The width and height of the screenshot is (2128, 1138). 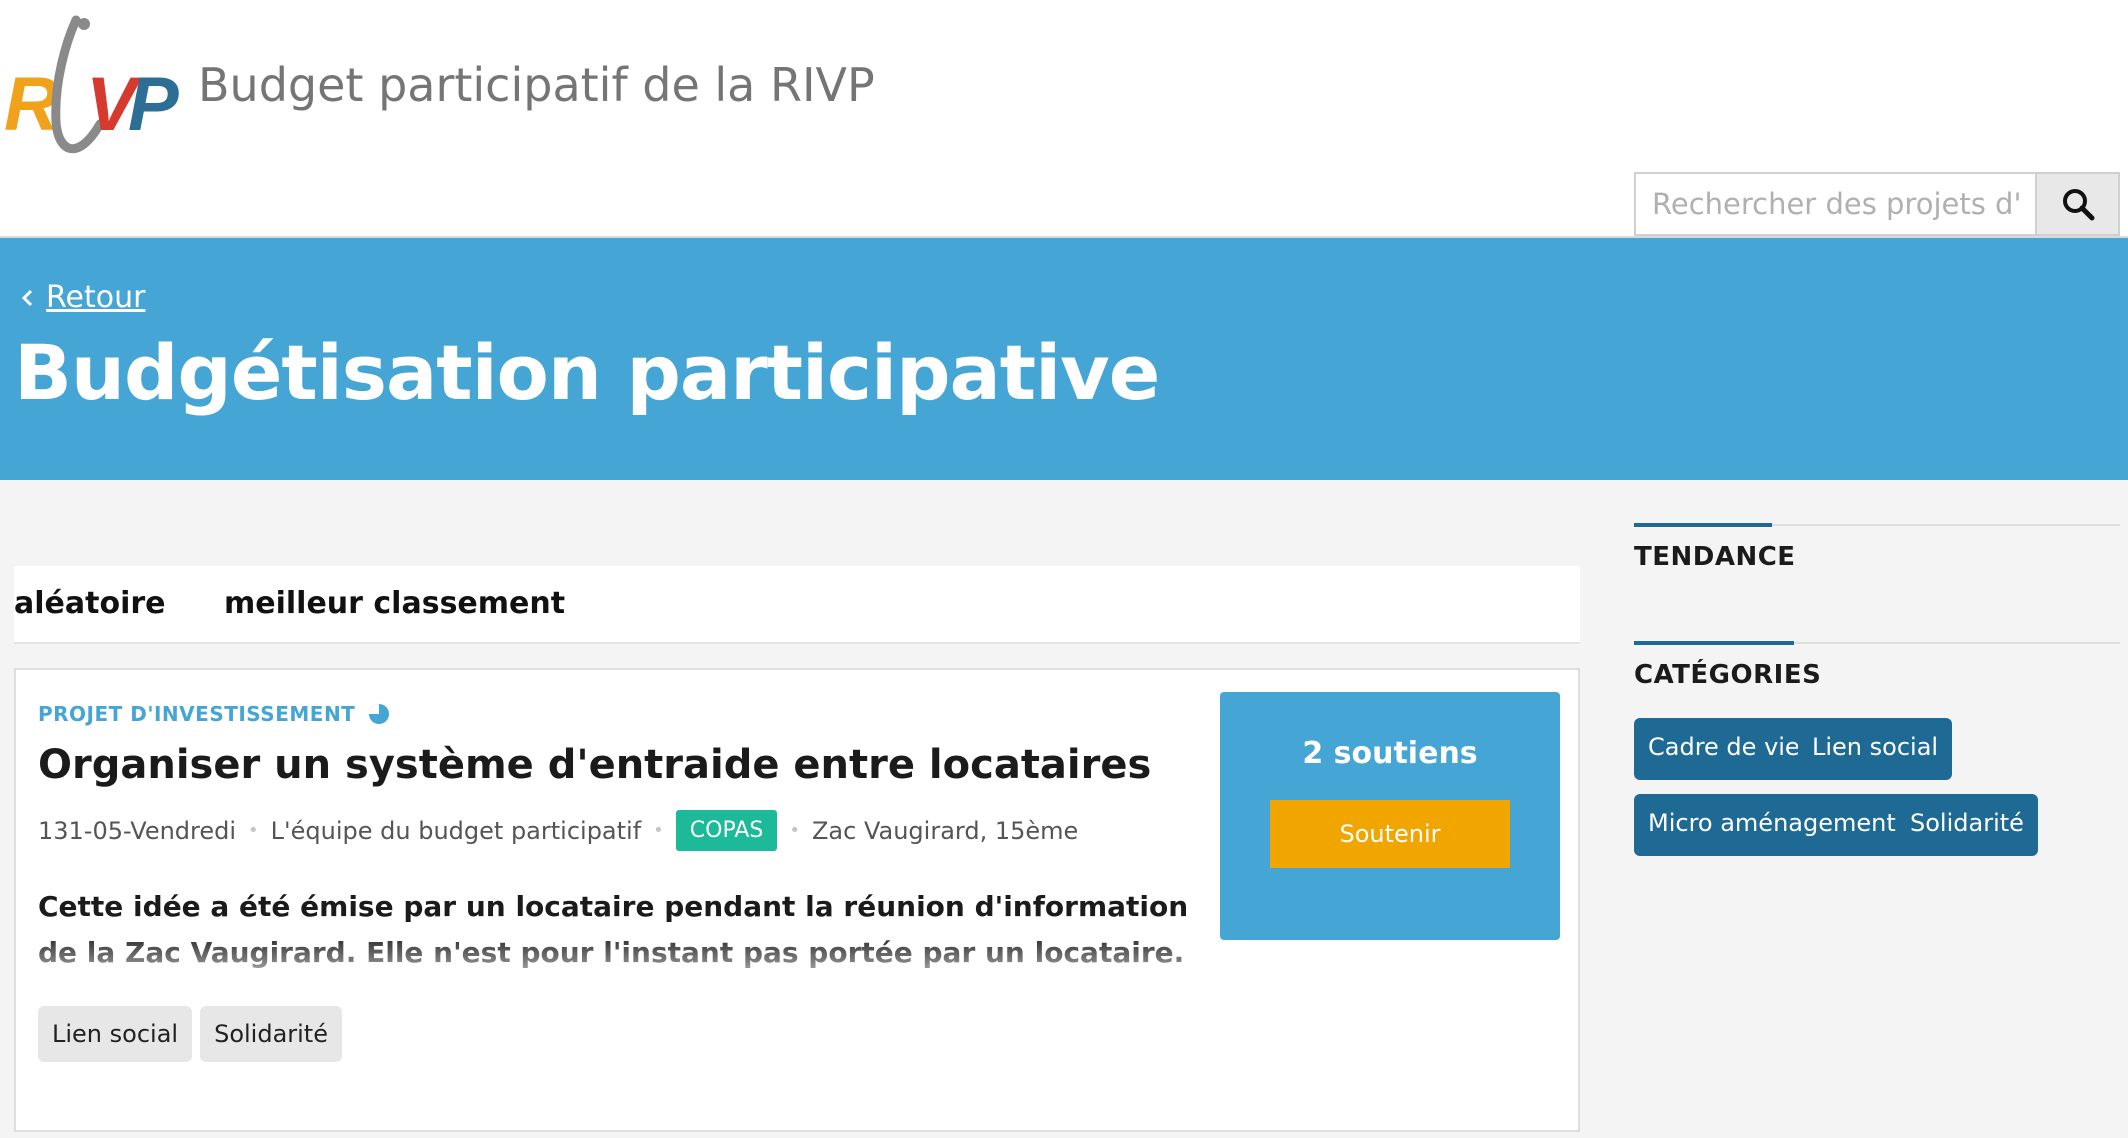 What do you see at coordinates (1778, 825) in the screenshot?
I see `category-micro-amenagements: Micro aménagements` at bounding box center [1778, 825].